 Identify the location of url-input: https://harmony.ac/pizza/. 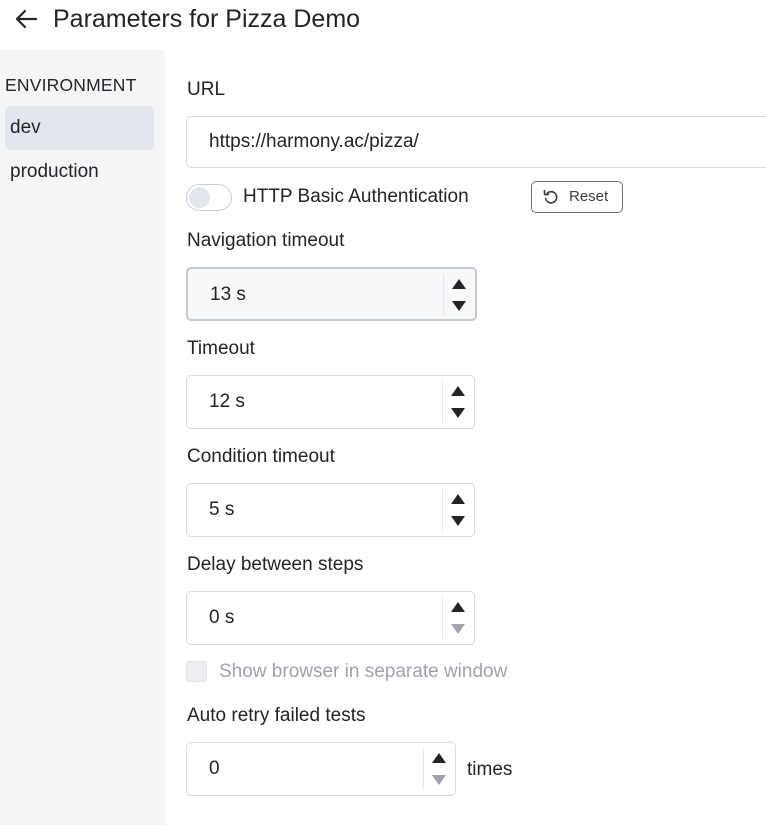
(476, 142).